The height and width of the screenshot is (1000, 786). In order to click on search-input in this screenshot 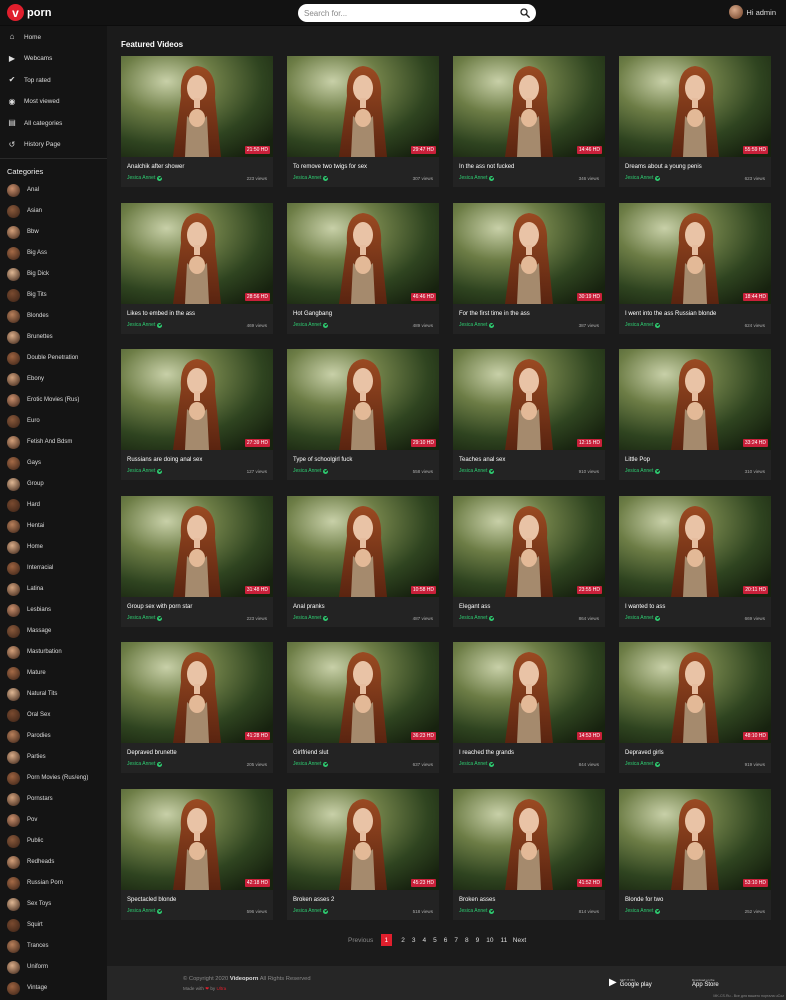, I will do `click(409, 13)`.